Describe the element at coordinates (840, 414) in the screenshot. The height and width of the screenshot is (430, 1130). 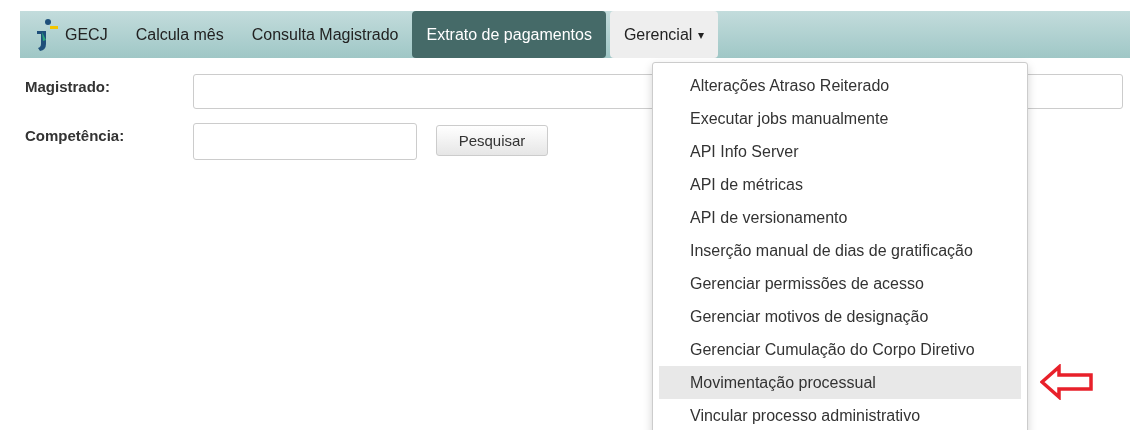
I see `menu-item: Vincular processo administrativo` at that location.